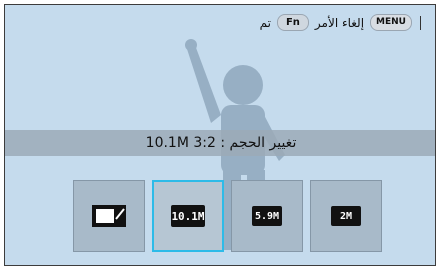 The width and height of the screenshot is (442, 270). I want to click on size-option-10m: 10.1M, so click(188, 216).